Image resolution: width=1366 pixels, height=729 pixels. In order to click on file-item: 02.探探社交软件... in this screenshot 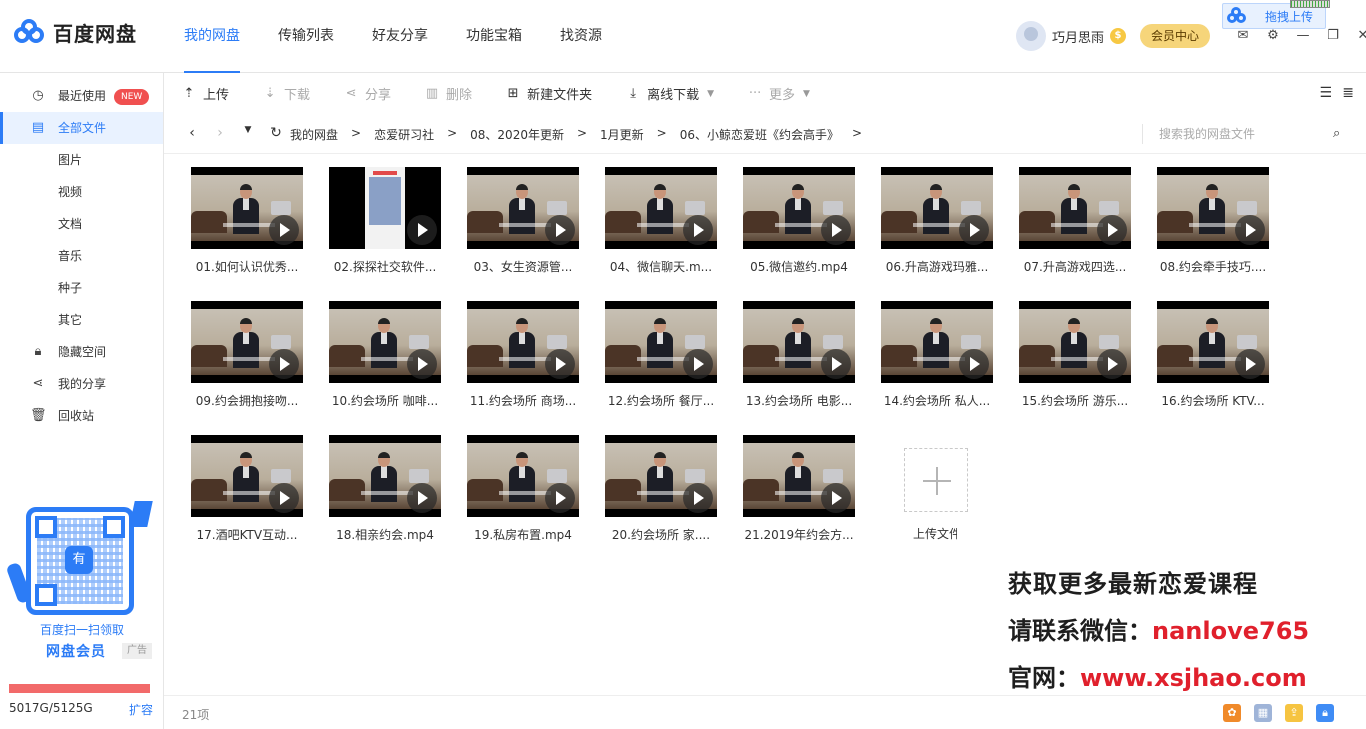, I will do `click(385, 224)`.